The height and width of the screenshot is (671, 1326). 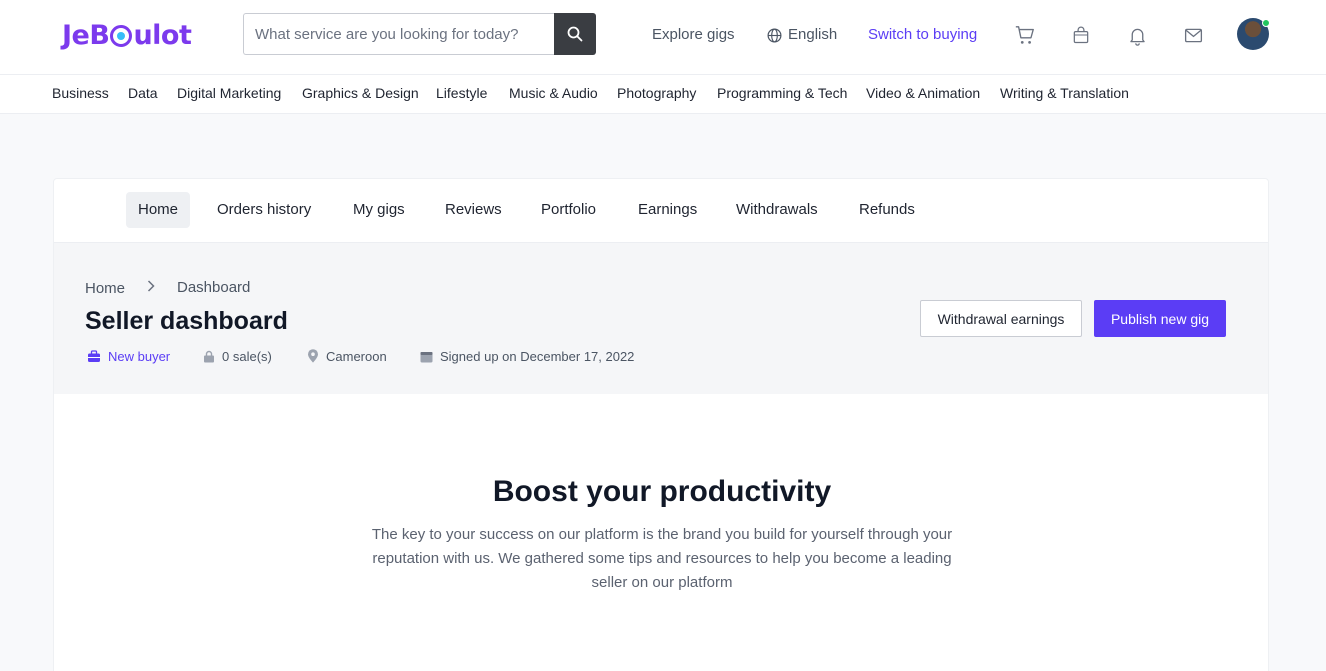 I want to click on category-lifestyle: Lifestyle, so click(x=461, y=93).